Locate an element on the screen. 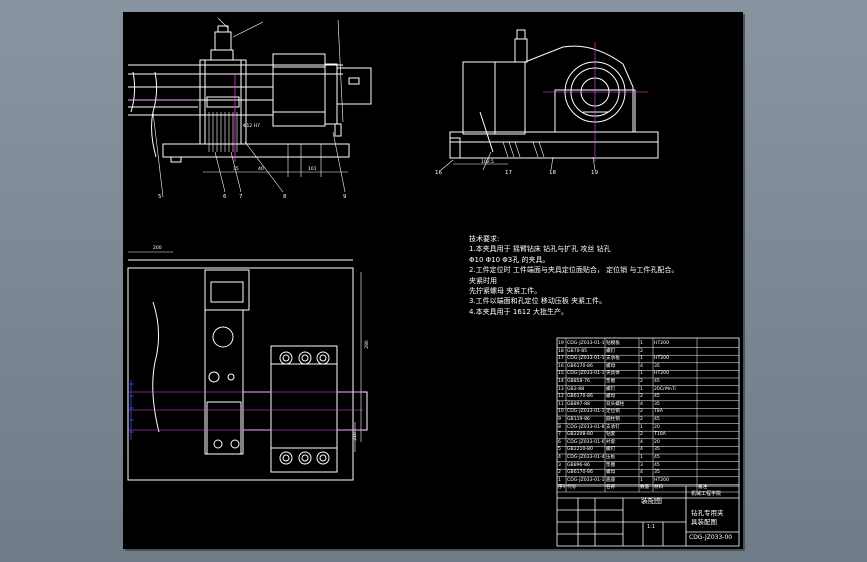  part-label: 17 is located at coordinates (508, 173).